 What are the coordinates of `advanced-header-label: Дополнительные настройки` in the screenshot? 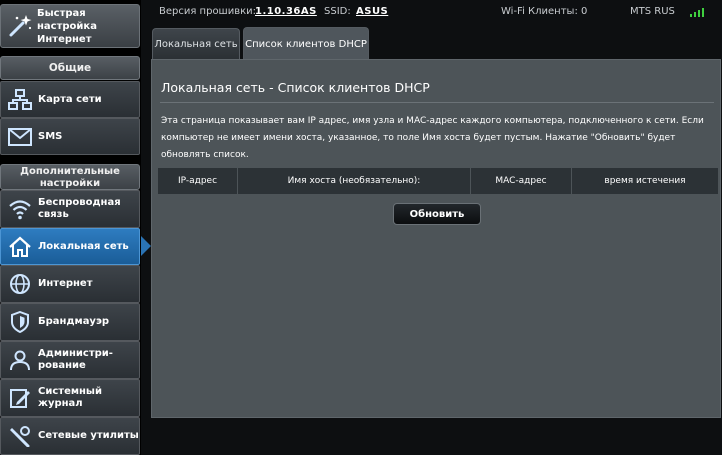 It's located at (70, 177).